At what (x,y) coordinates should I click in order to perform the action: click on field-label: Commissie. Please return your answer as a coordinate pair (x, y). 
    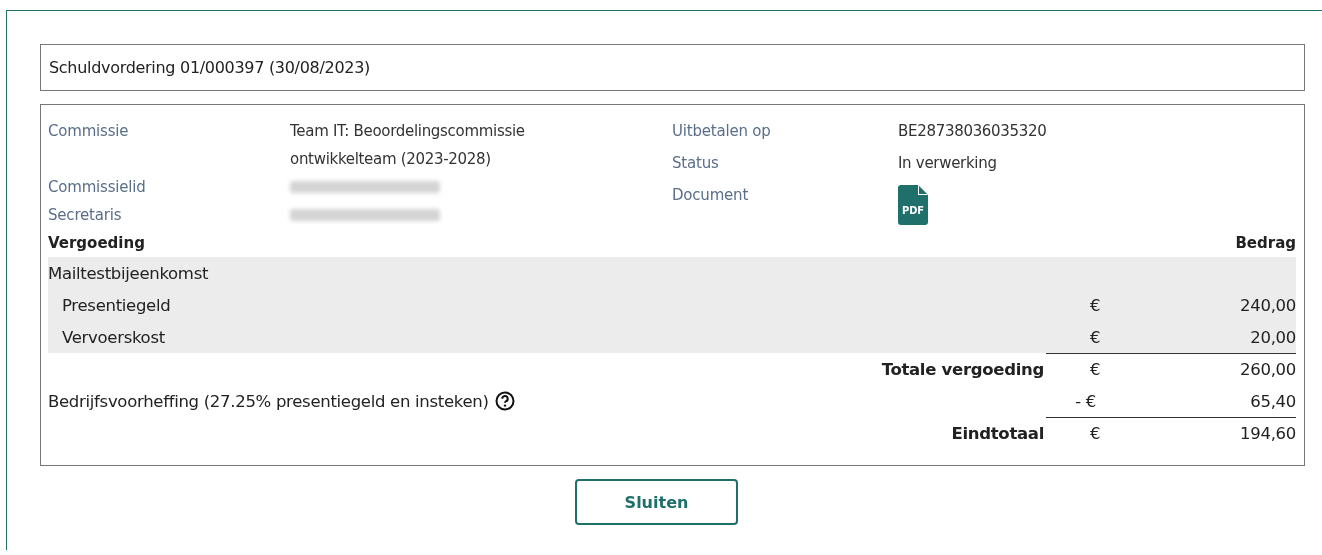
    Looking at the image, I should click on (89, 131).